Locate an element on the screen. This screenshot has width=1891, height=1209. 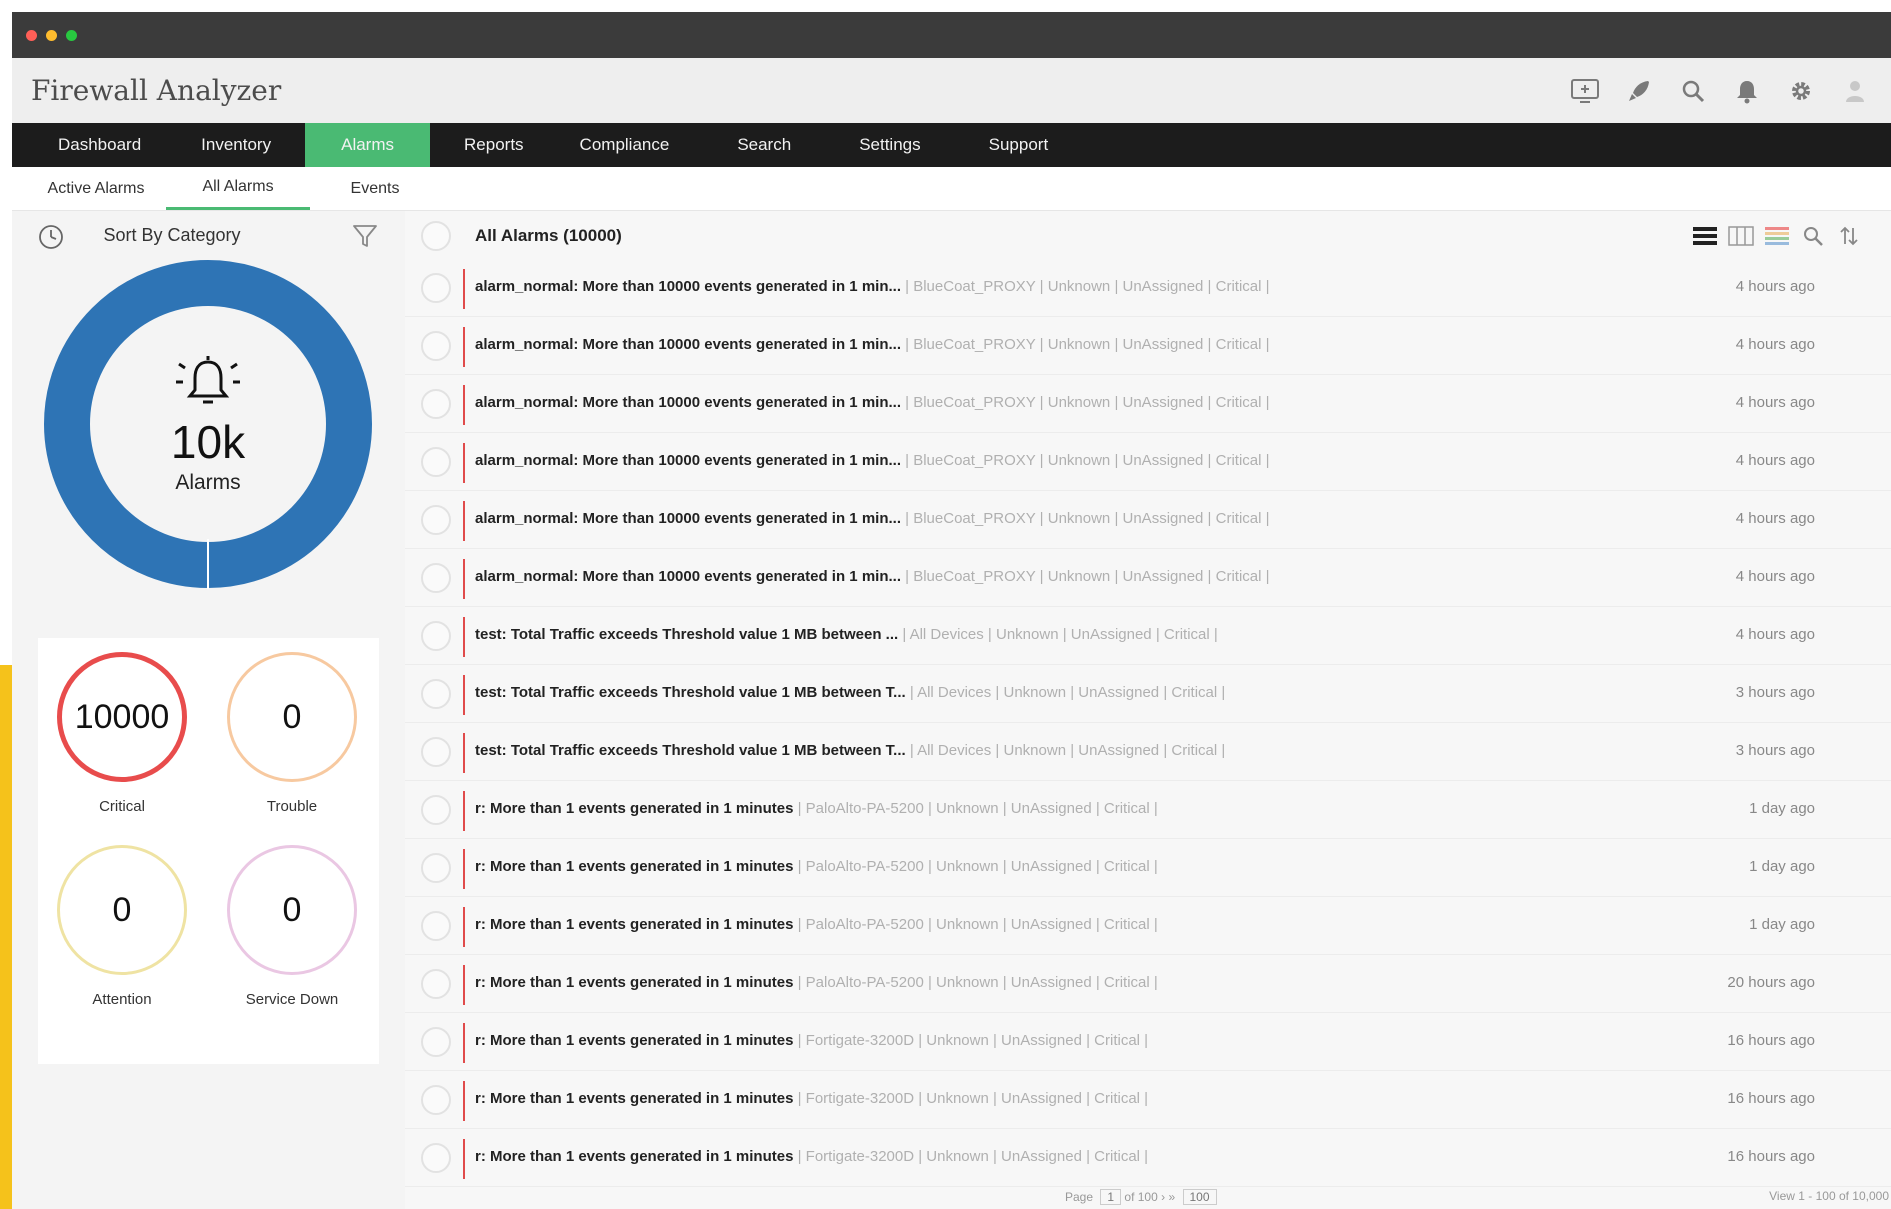
trouble-label: Trouble is located at coordinates (292, 806).